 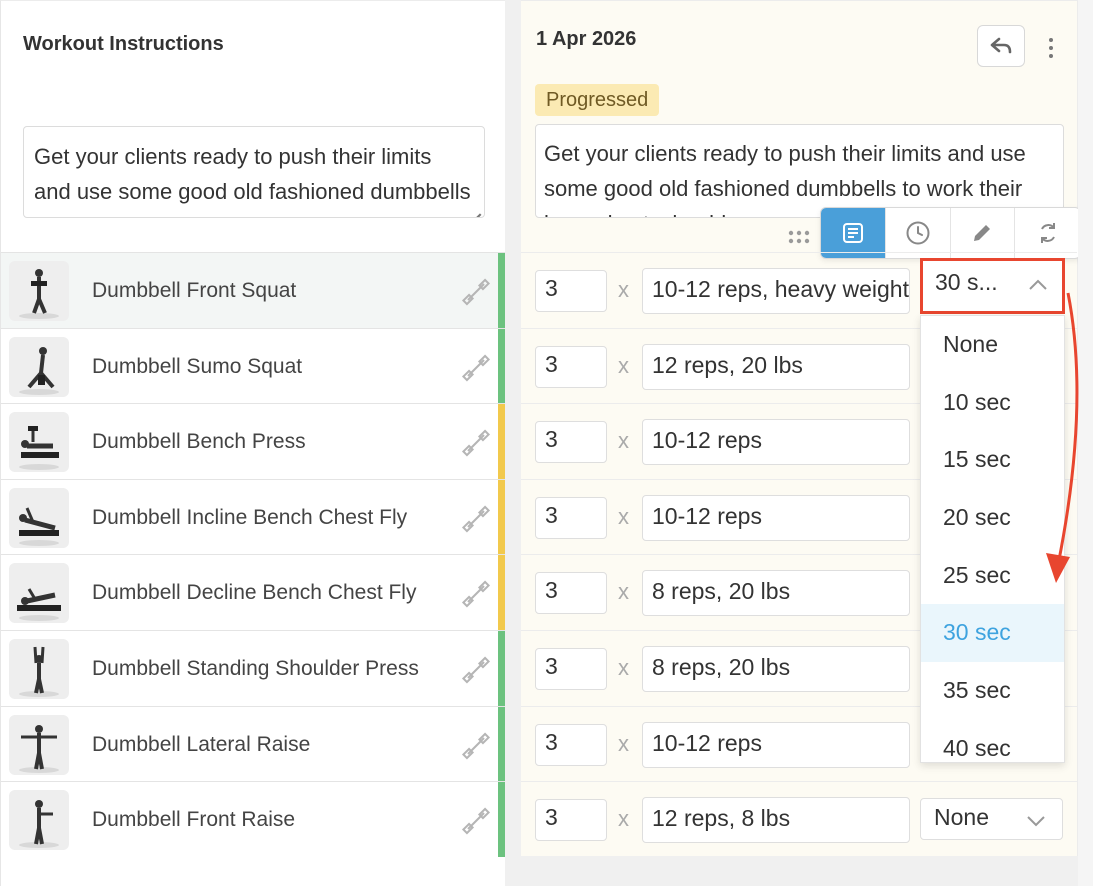 What do you see at coordinates (780, 289) in the screenshot?
I see `reps-value: 10-12 reps, heavy weight` at bounding box center [780, 289].